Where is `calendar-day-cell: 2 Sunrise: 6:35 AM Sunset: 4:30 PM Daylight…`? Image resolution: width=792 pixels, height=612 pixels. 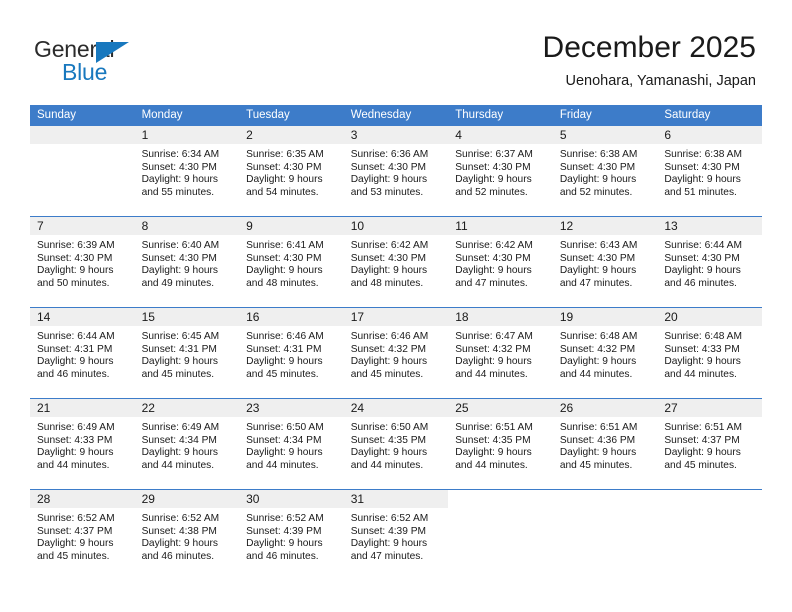 calendar-day-cell: 2 Sunrise: 6:35 AM Sunset: 4:30 PM Daylight… is located at coordinates (291, 171).